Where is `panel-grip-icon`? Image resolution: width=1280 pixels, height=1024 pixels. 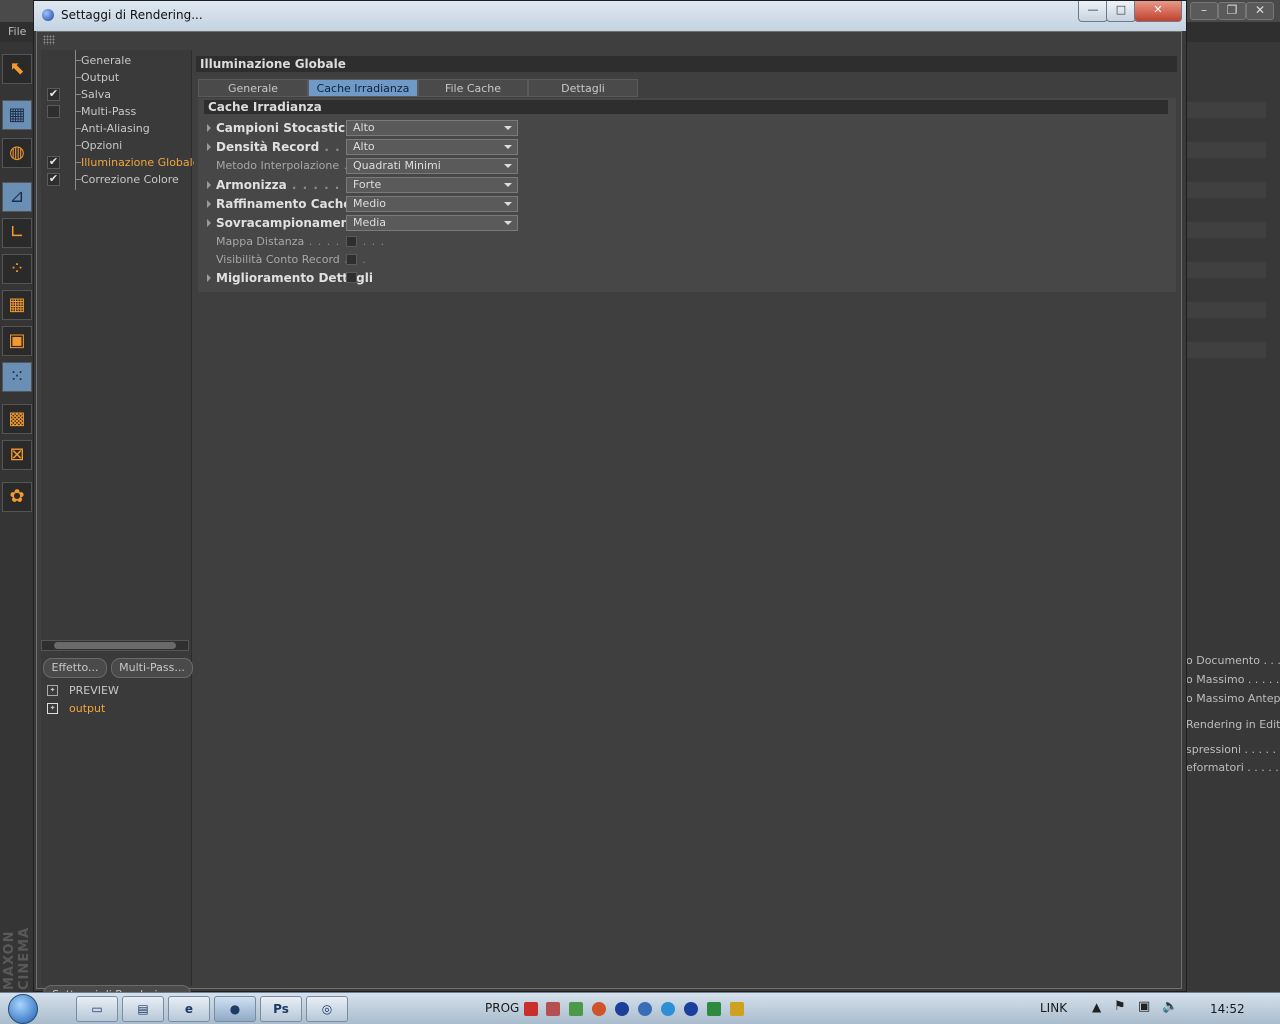
panel-grip-icon is located at coordinates (49, 40).